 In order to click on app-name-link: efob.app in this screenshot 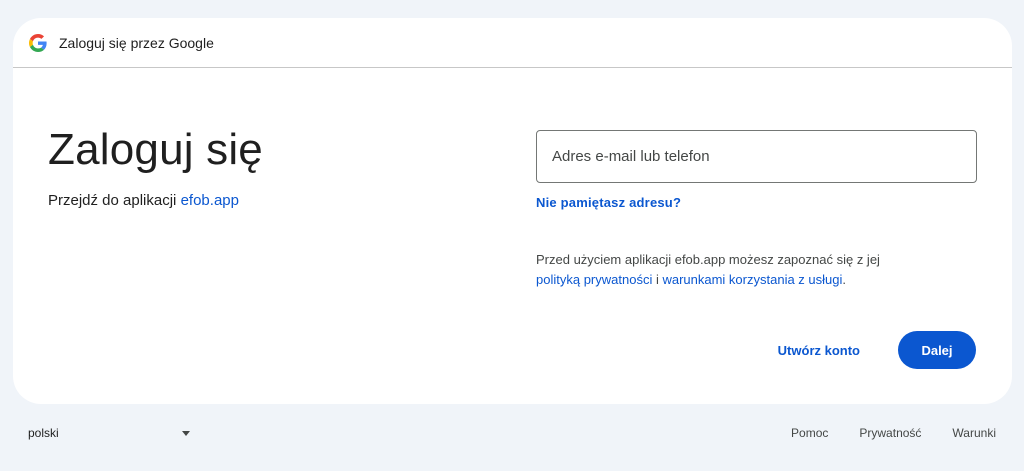, I will do `click(210, 200)`.